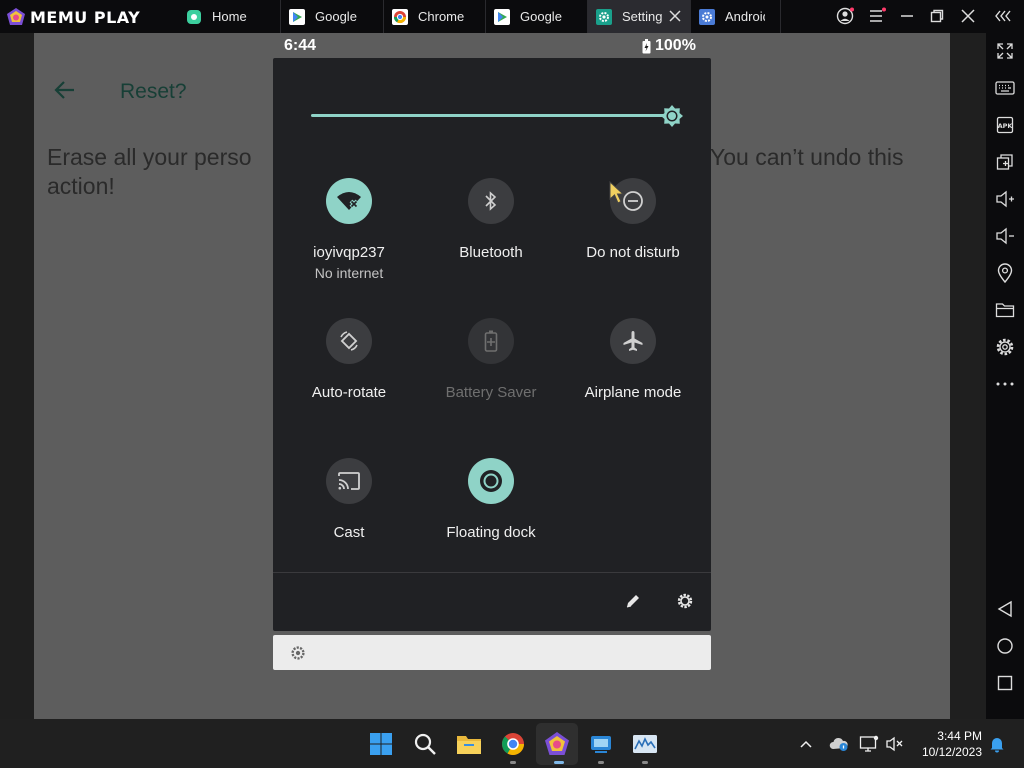 The width and height of the screenshot is (1024, 768). What do you see at coordinates (491, 201) in the screenshot?
I see `bluetooth-toggle` at bounding box center [491, 201].